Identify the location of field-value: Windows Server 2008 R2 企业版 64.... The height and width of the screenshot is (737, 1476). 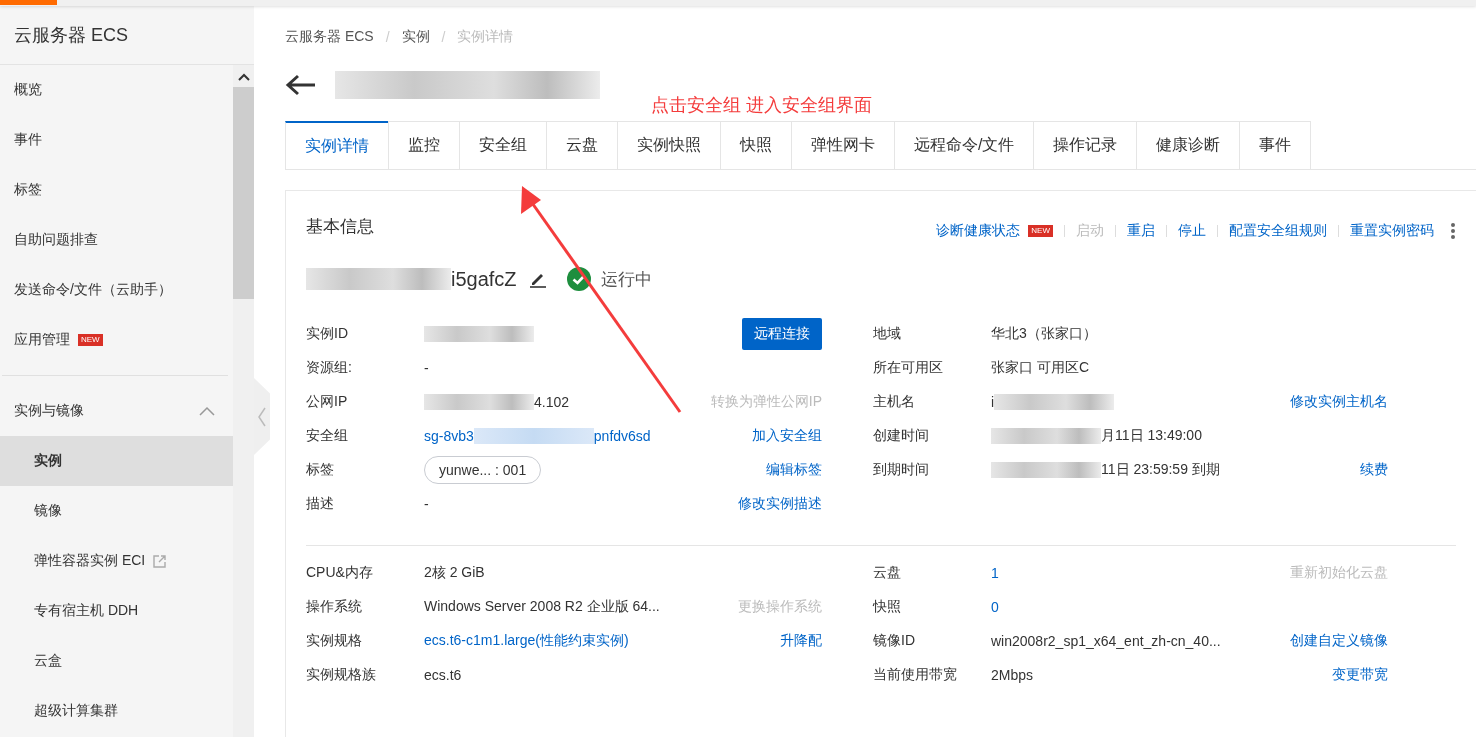
(542, 607).